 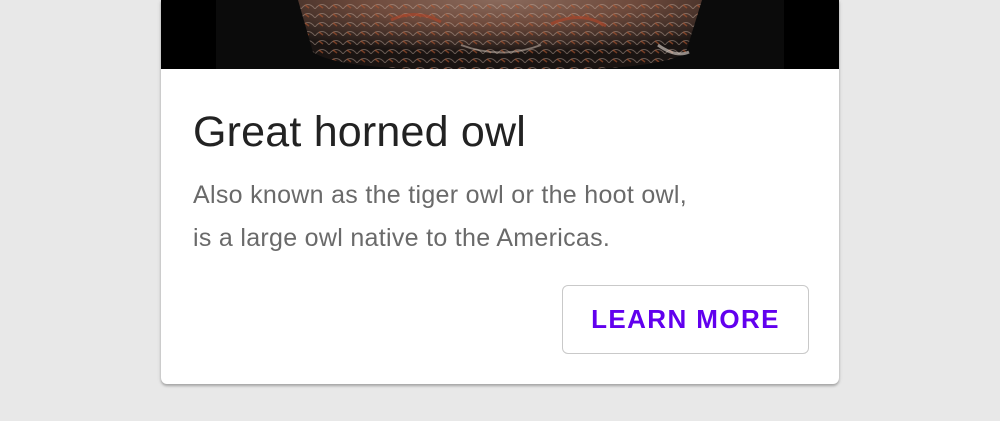 I want to click on owl-image, so click(x=500, y=34).